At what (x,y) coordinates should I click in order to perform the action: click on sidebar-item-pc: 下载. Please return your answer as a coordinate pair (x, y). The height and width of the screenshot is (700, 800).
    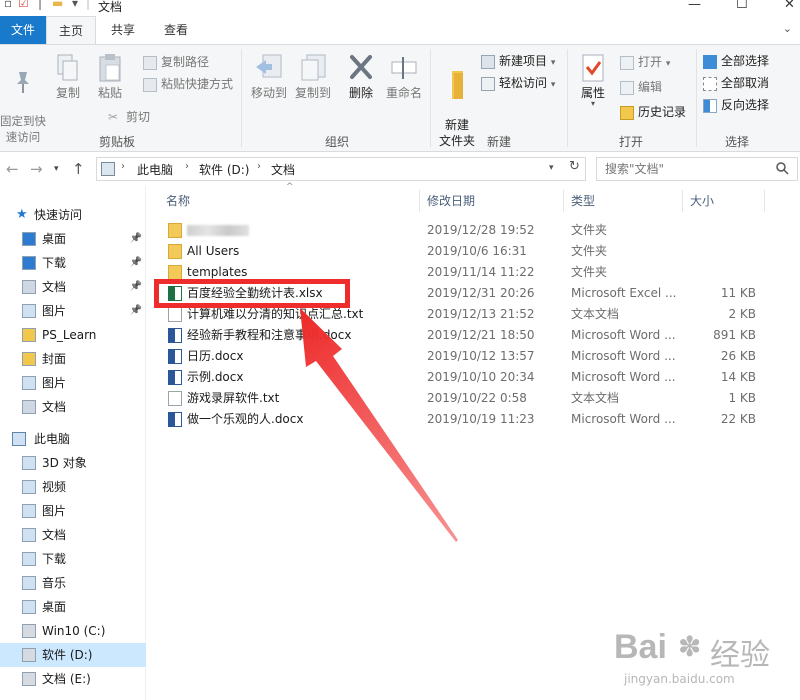
    Looking at the image, I should click on (73, 559).